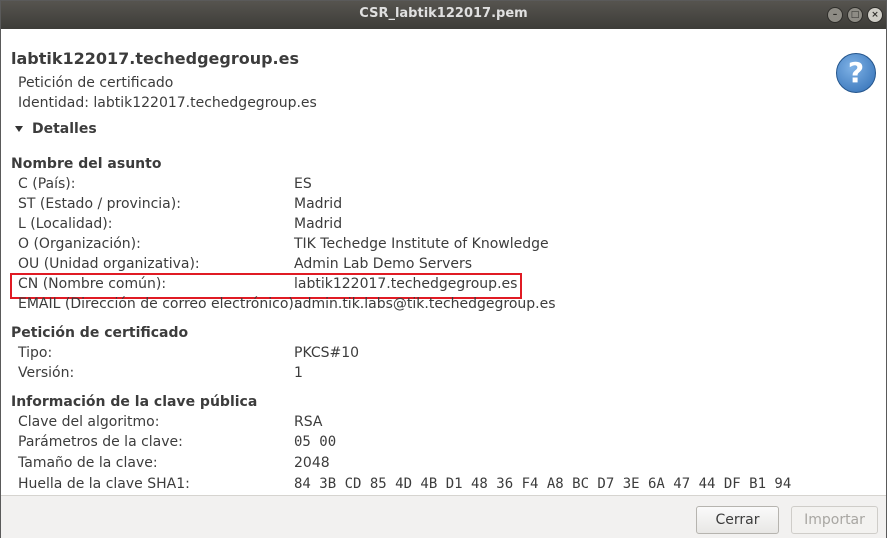 This screenshot has width=887, height=538. What do you see at coordinates (79, 244) in the screenshot?
I see `field-label: O (Organización):` at bounding box center [79, 244].